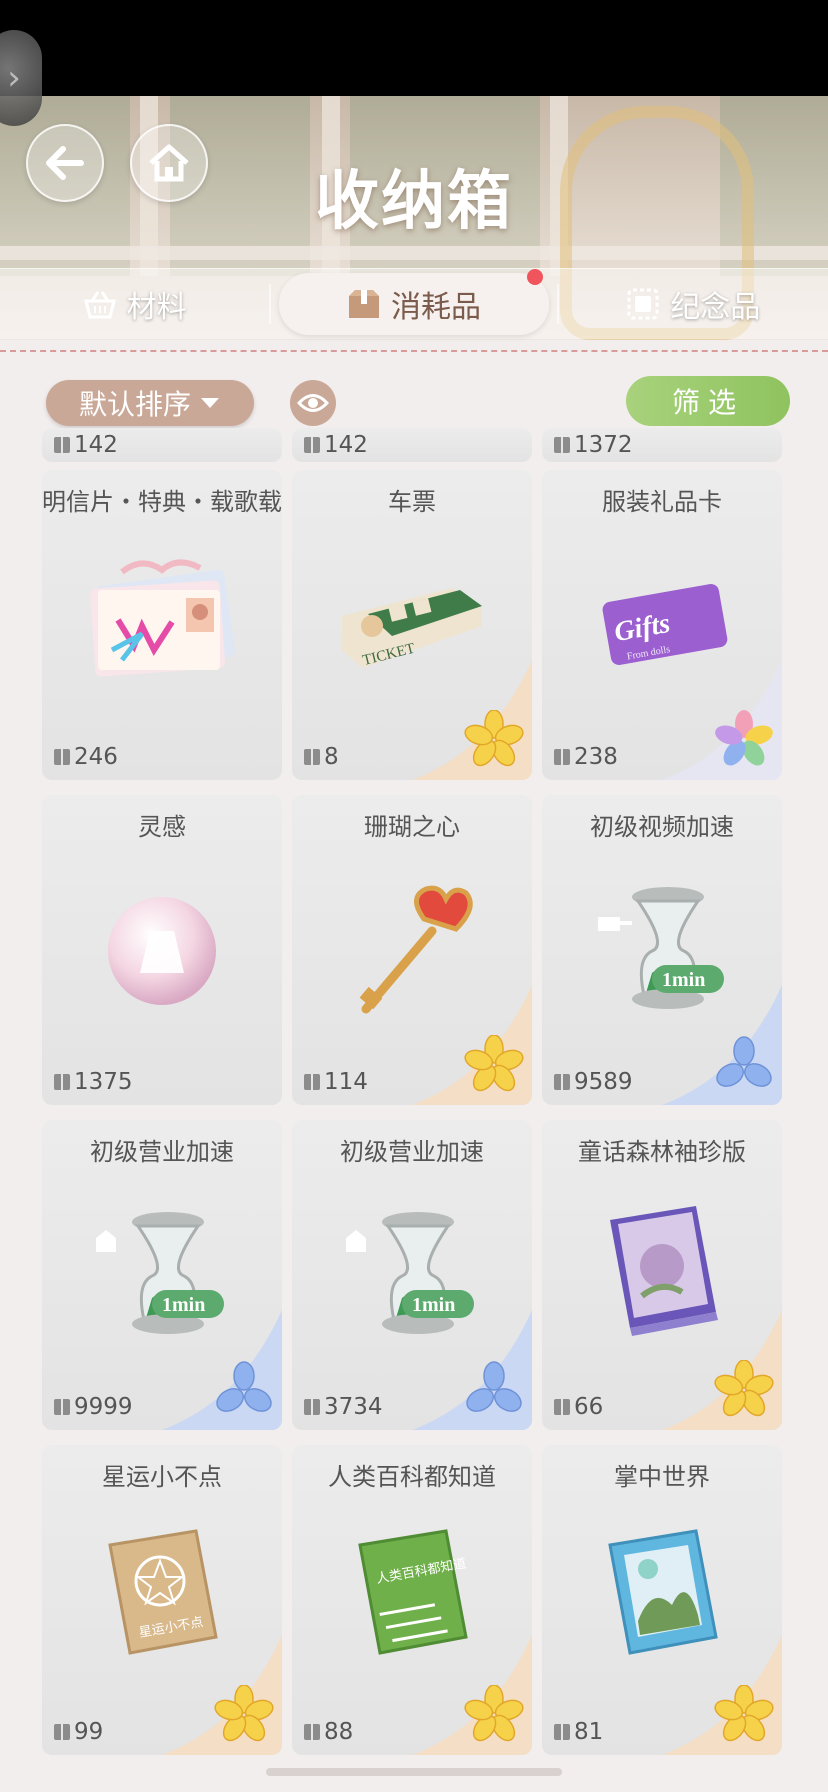  Describe the element at coordinates (134, 404) in the screenshot. I see `sort-label: 默认排序` at that location.